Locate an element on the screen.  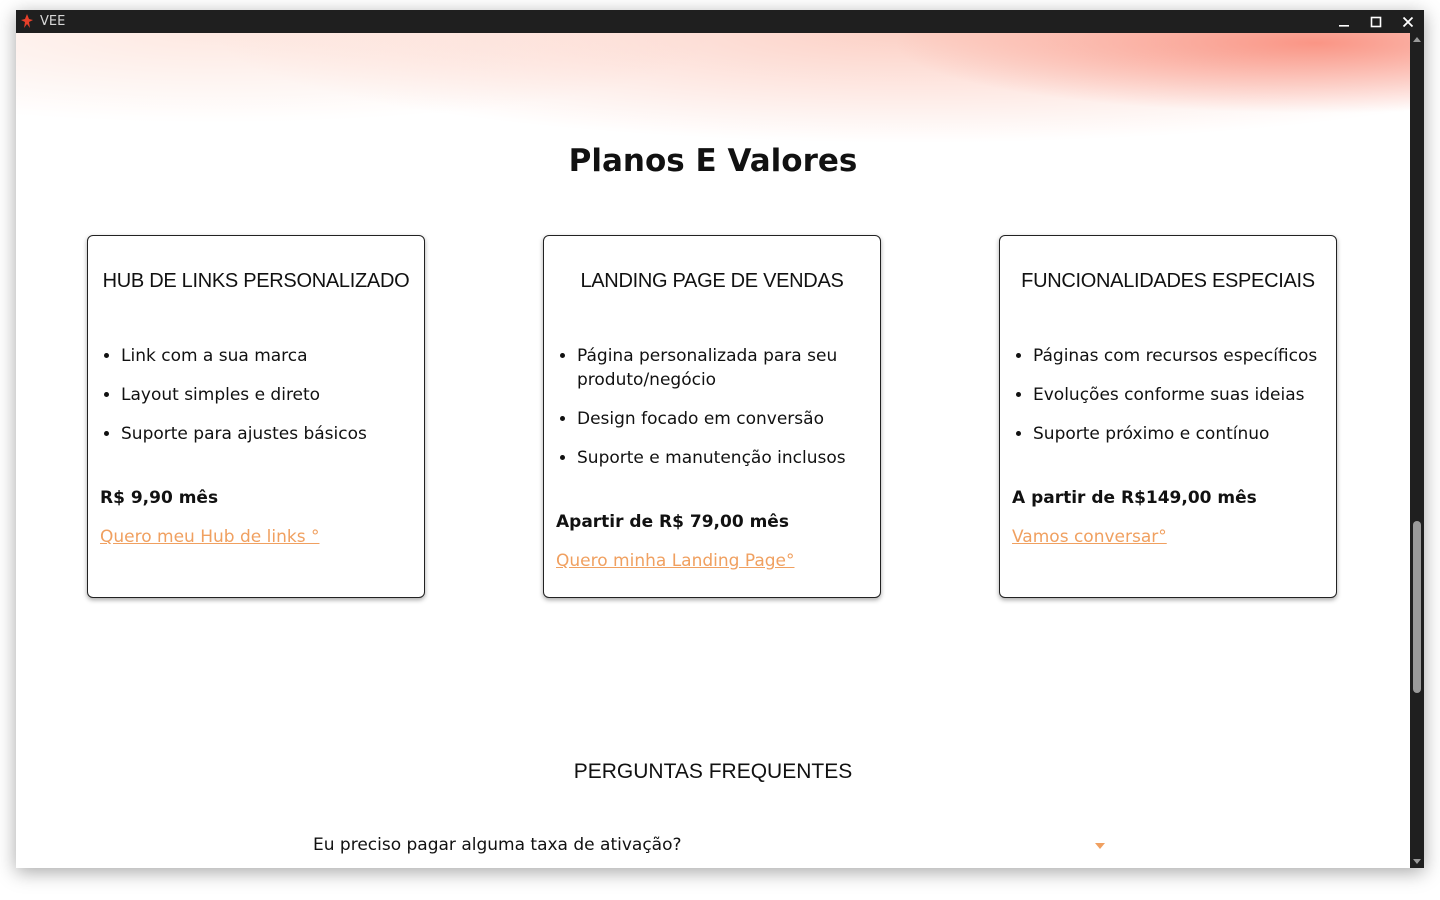
feature-item: Layout simples e direto is located at coordinates (280, 395).